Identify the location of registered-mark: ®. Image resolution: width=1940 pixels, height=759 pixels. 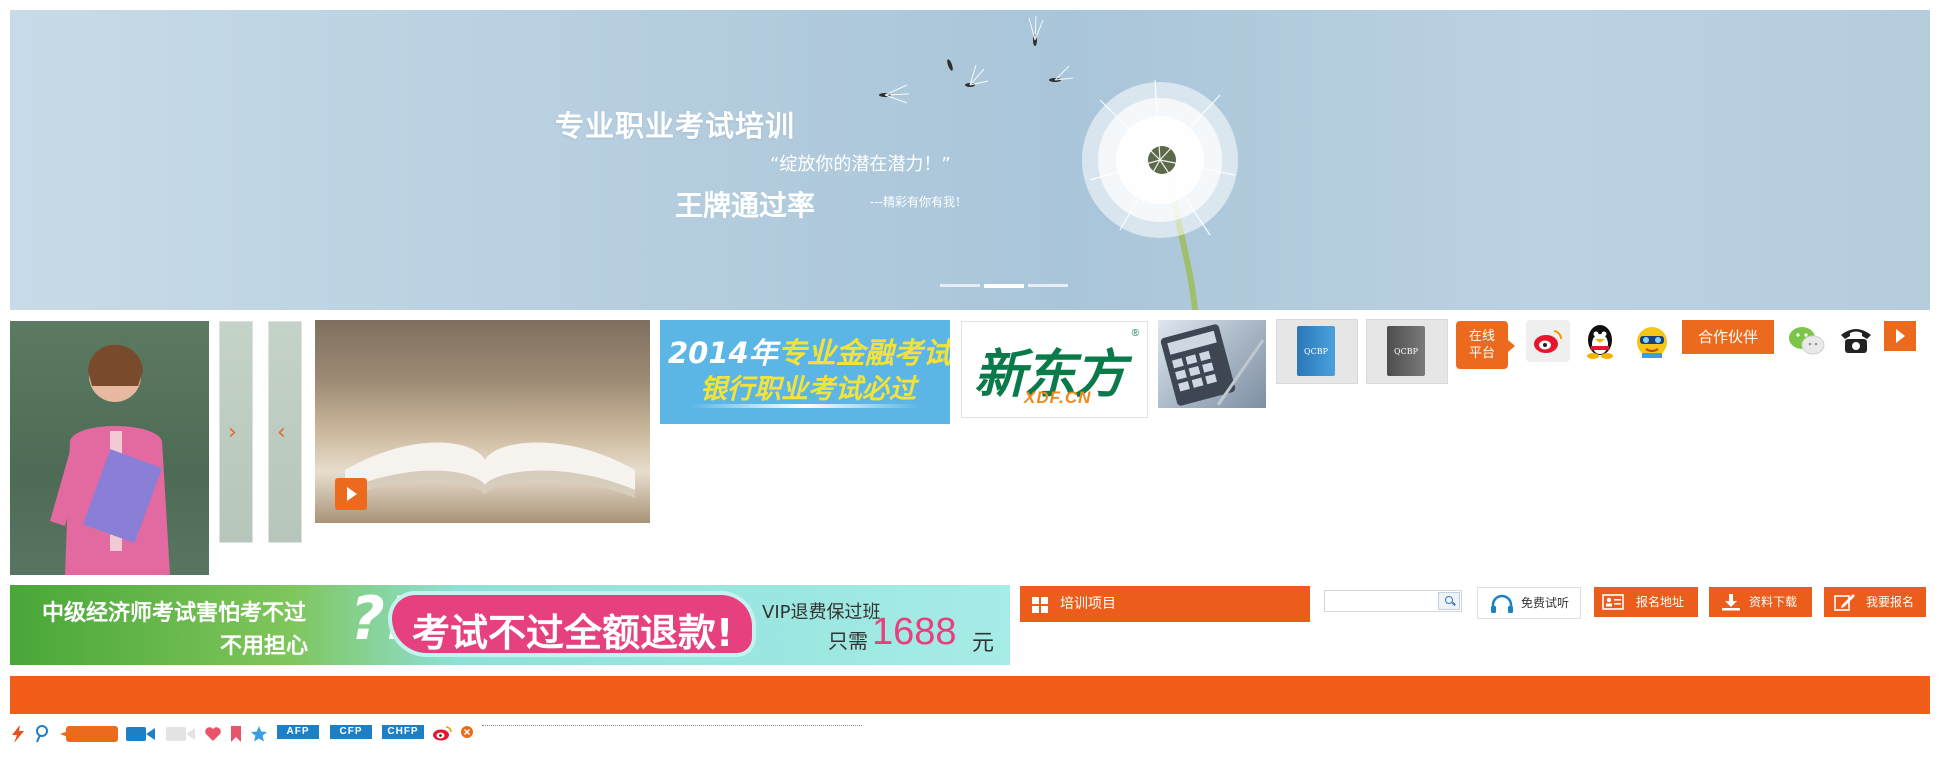
(1135, 333).